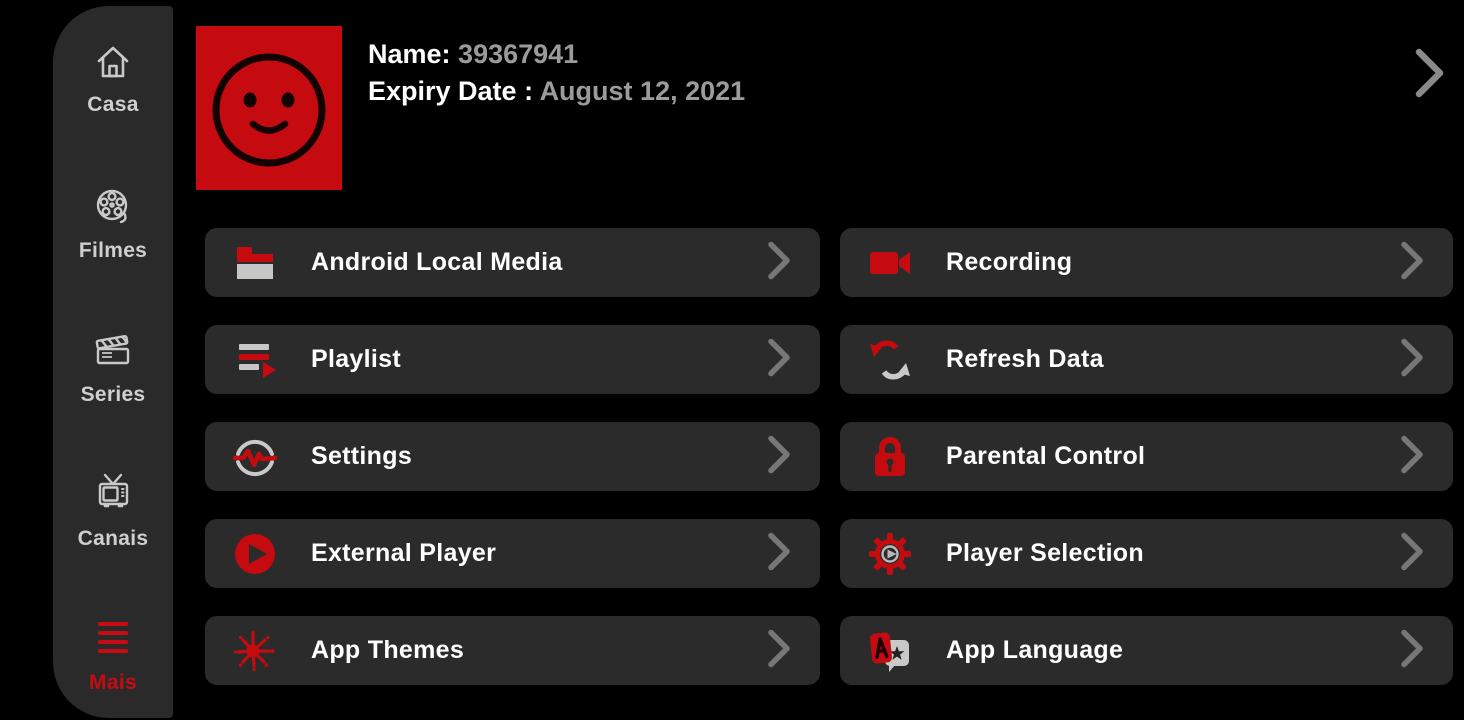 This screenshot has height=720, width=1464. I want to click on tile-refresh-data: Refresh Data, so click(1146, 359).